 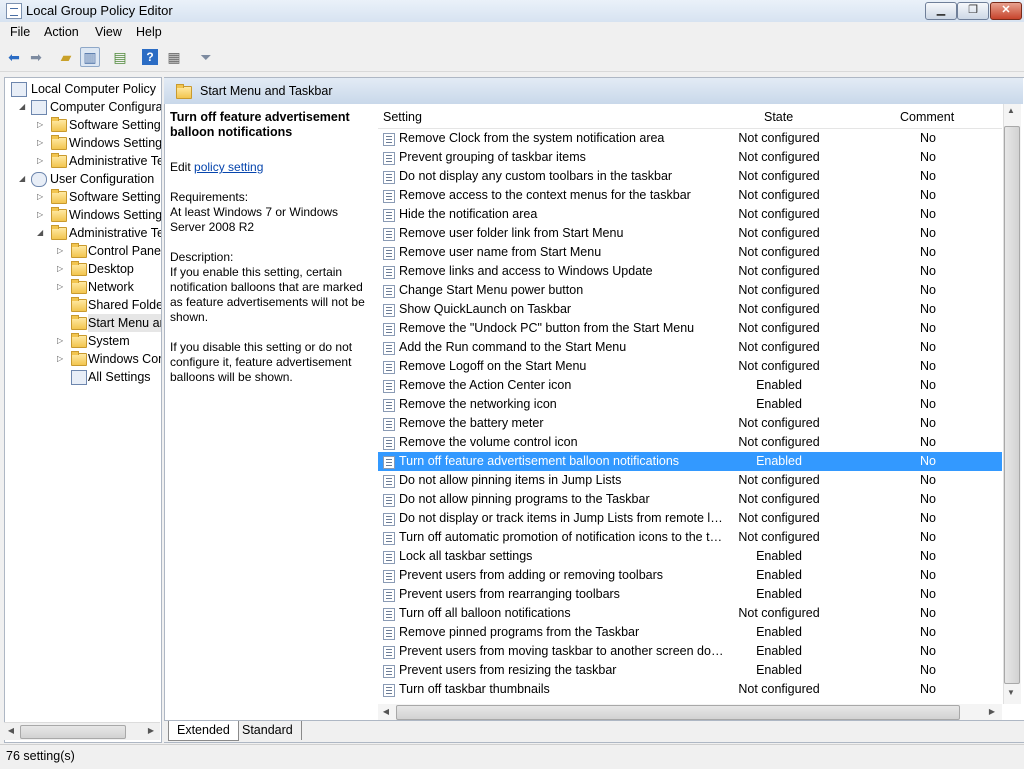 I want to click on setting-name: Turn off all balloon notifications, so click(x=485, y=613).